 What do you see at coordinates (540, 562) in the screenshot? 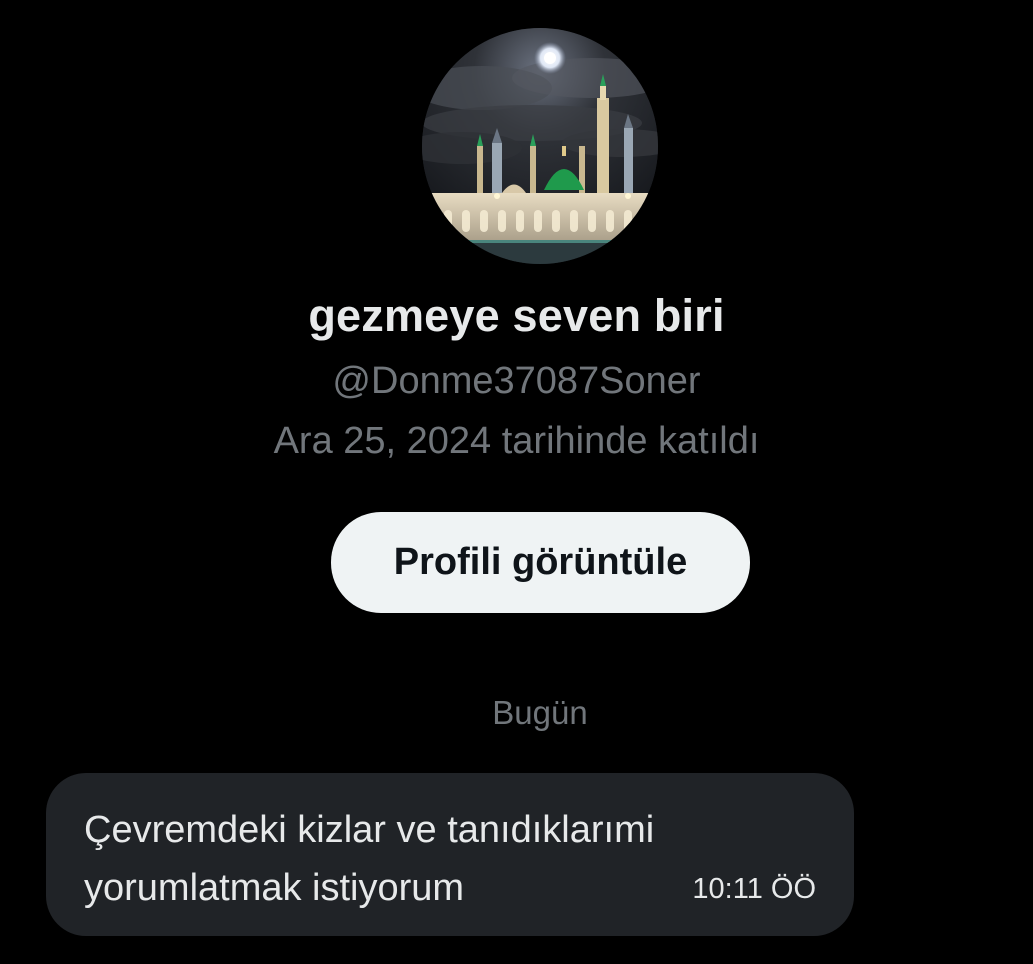
I see `view-profile-button: Profili görüntüle` at bounding box center [540, 562].